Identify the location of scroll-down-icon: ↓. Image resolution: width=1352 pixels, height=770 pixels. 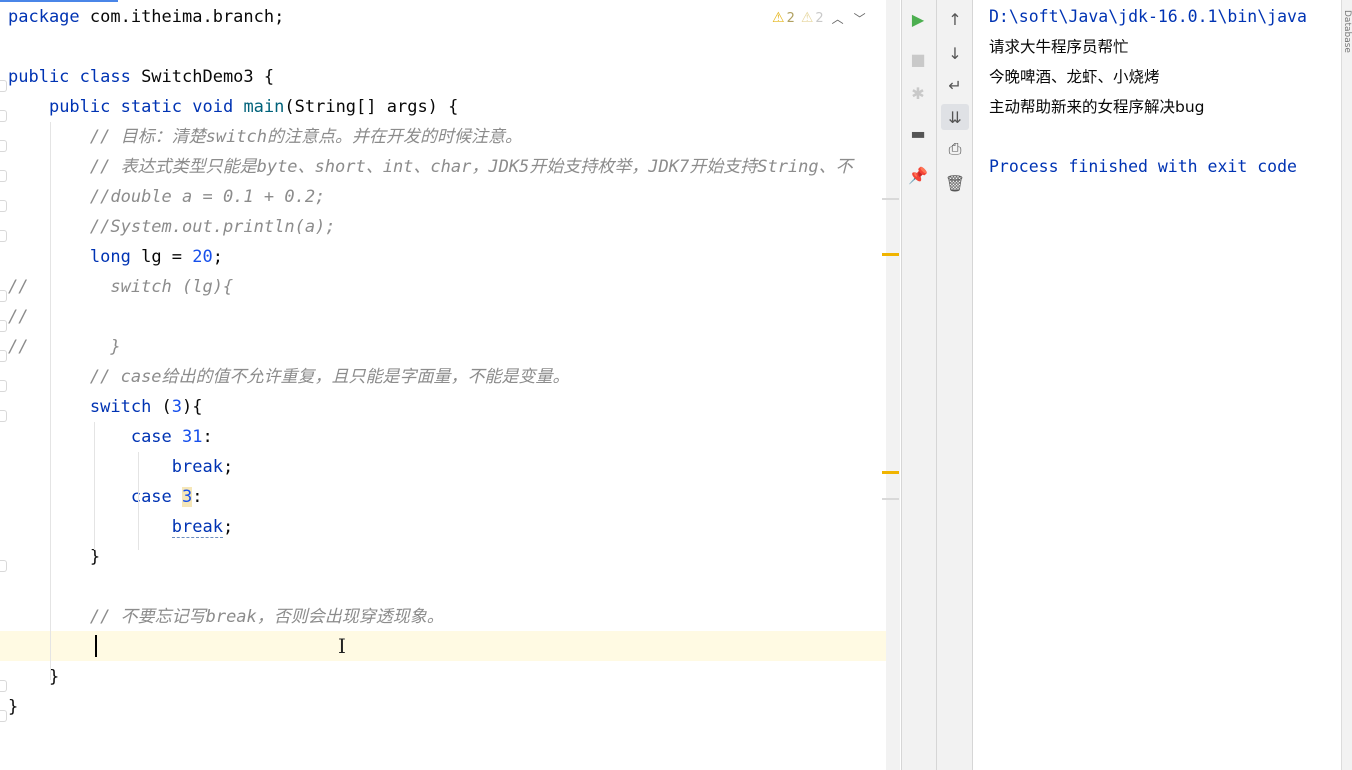
(955, 53).